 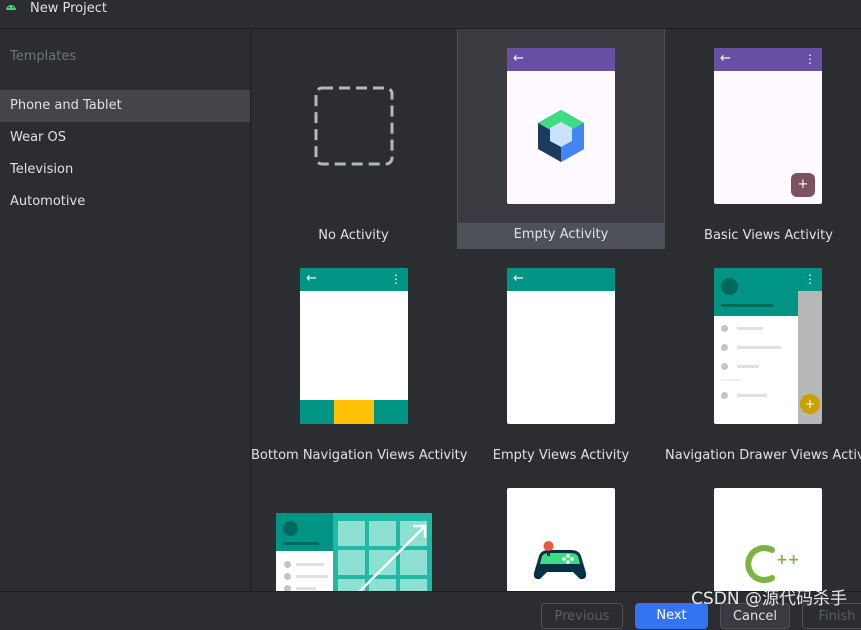 I want to click on phone-preview, so click(x=561, y=539).